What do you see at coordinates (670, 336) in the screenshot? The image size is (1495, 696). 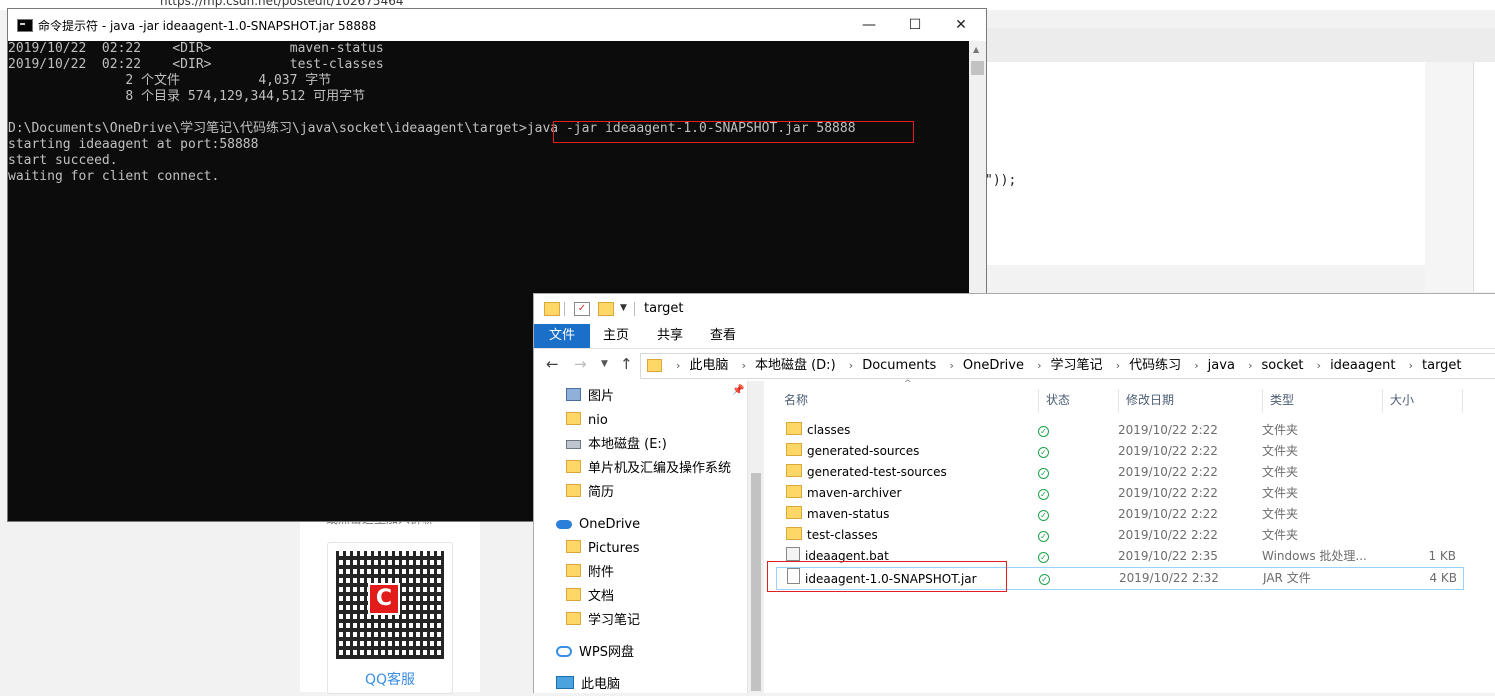 I see `tab-share: 共享` at bounding box center [670, 336].